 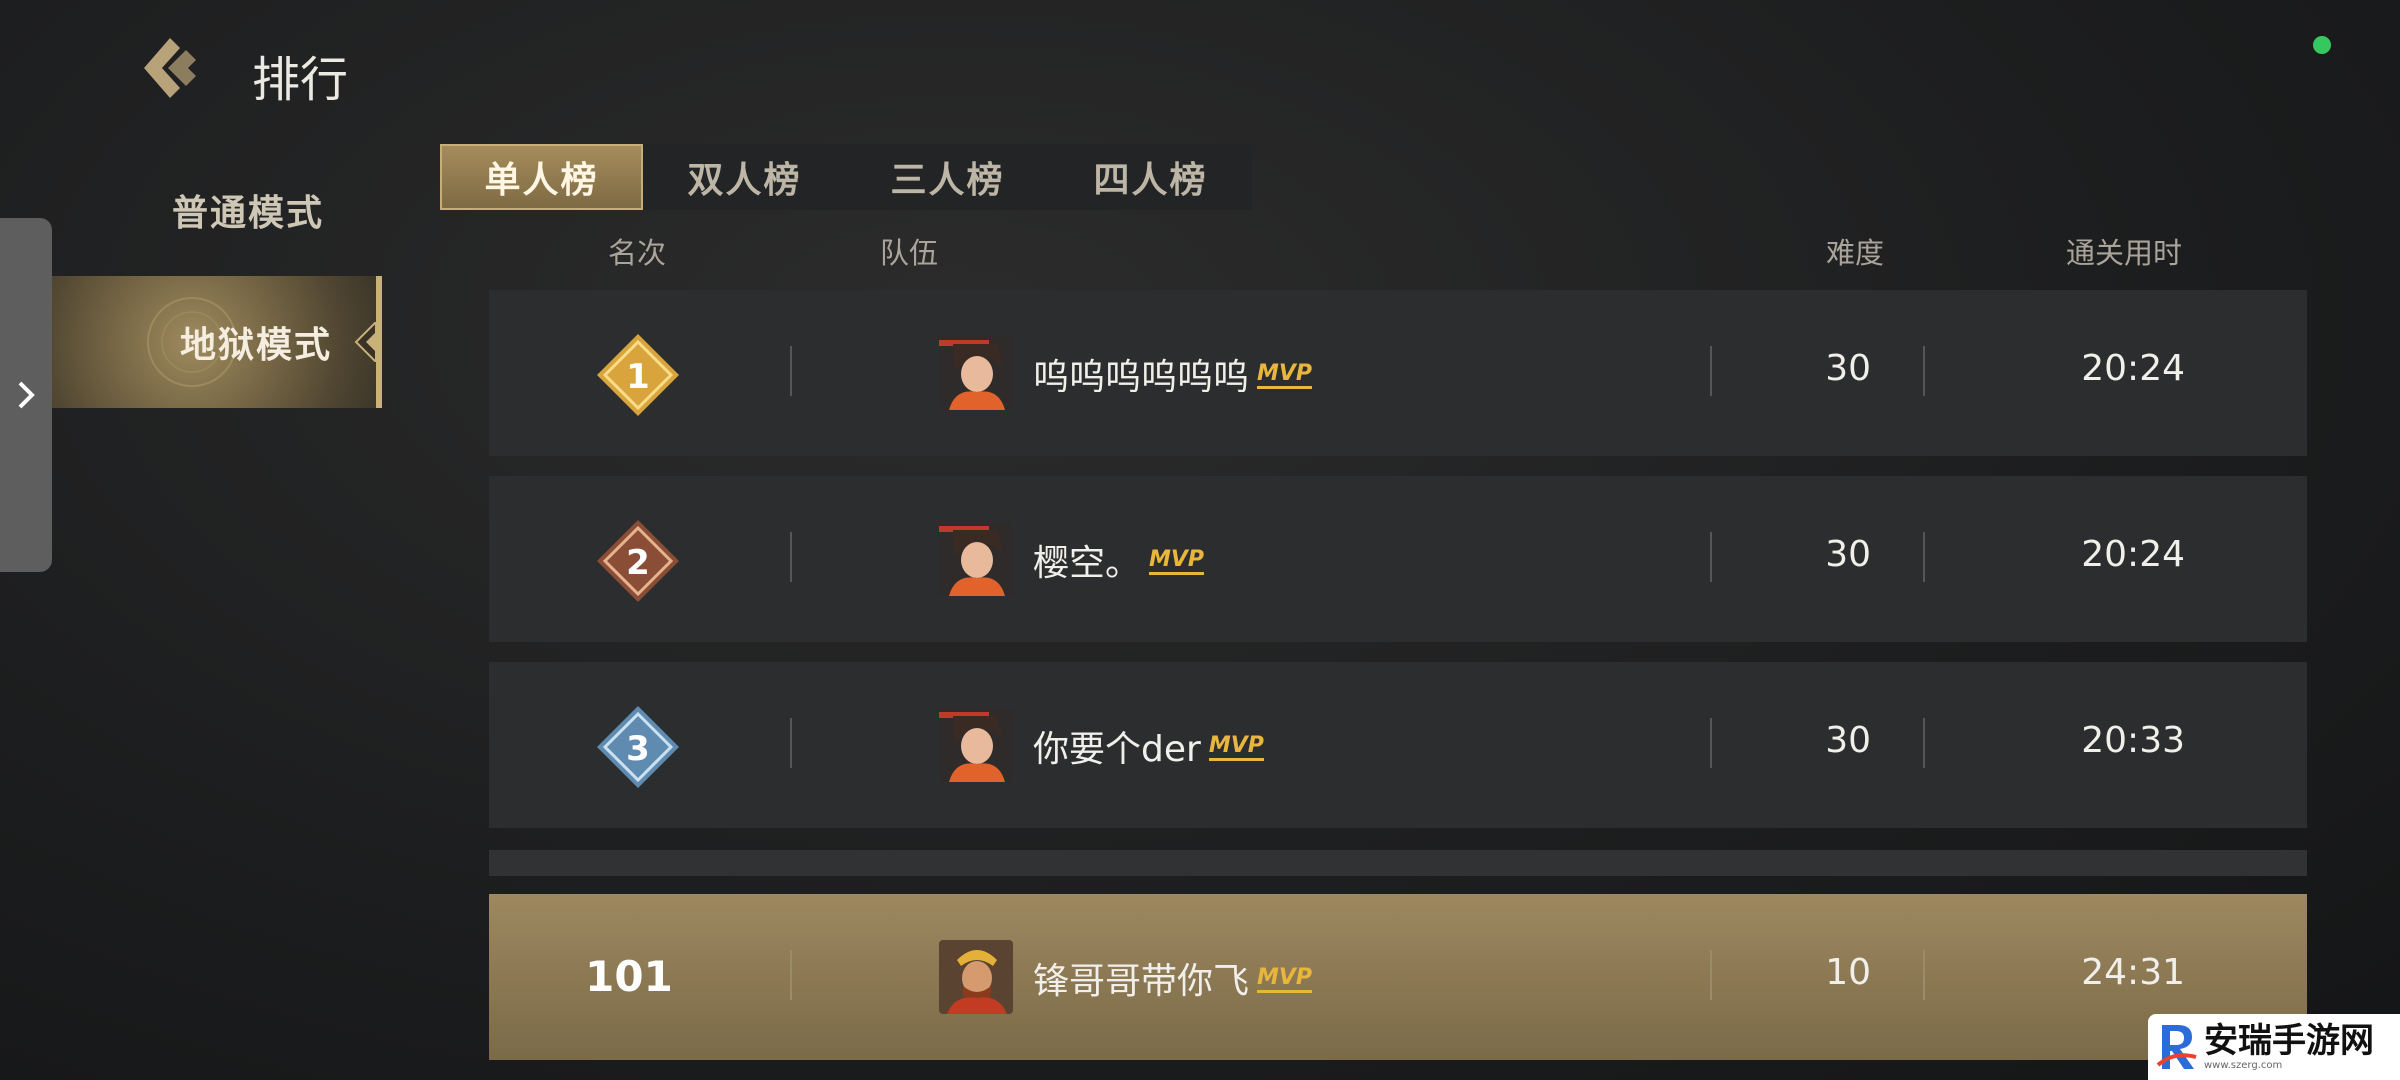 I want to click on table-row: 1 呜呜呜呜呜呜 MVP 30 20:24, so click(x=1398, y=373).